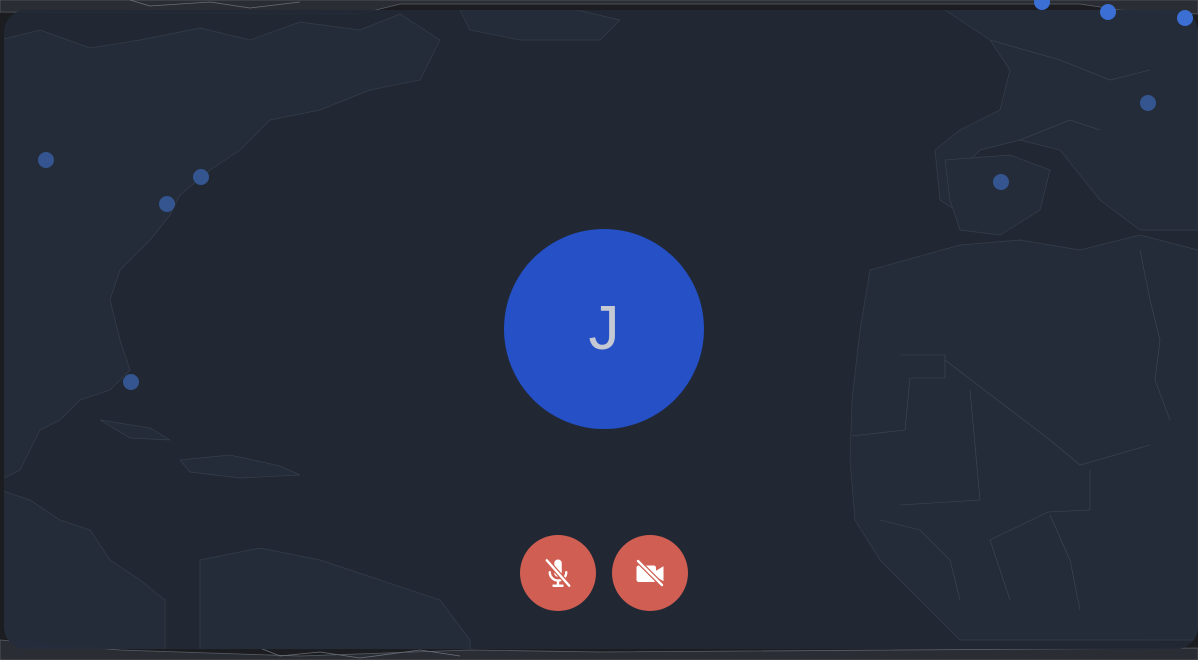 Image resolution: width=1198 pixels, height=660 pixels. I want to click on video-off-icon, so click(650, 573).